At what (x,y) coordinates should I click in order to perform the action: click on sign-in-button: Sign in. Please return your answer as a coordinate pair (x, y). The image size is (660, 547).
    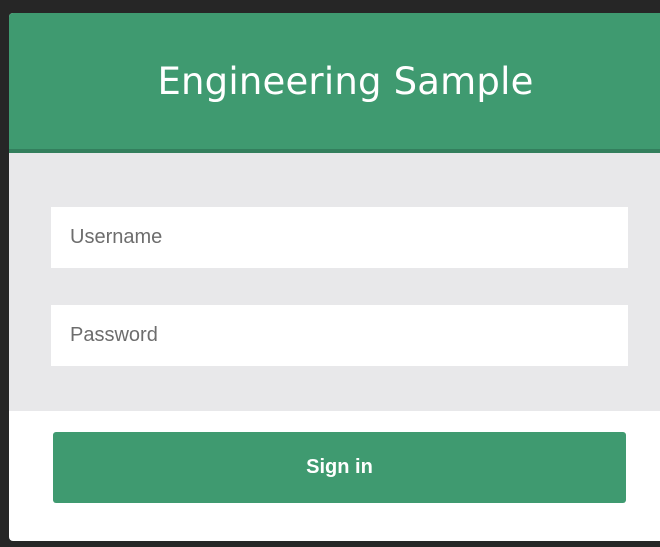
    Looking at the image, I should click on (339, 467).